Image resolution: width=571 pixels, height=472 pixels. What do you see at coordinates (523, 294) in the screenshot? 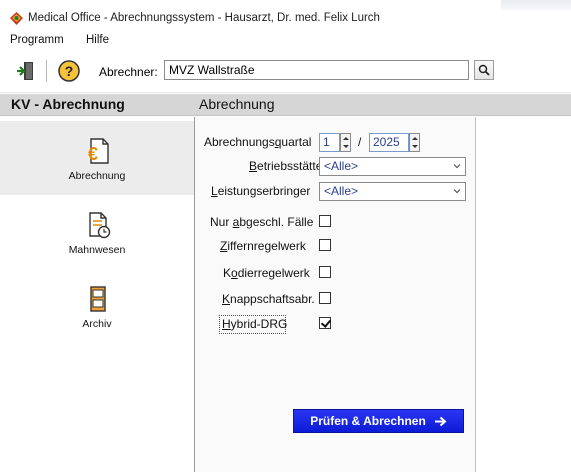
I see `right-pane` at bounding box center [523, 294].